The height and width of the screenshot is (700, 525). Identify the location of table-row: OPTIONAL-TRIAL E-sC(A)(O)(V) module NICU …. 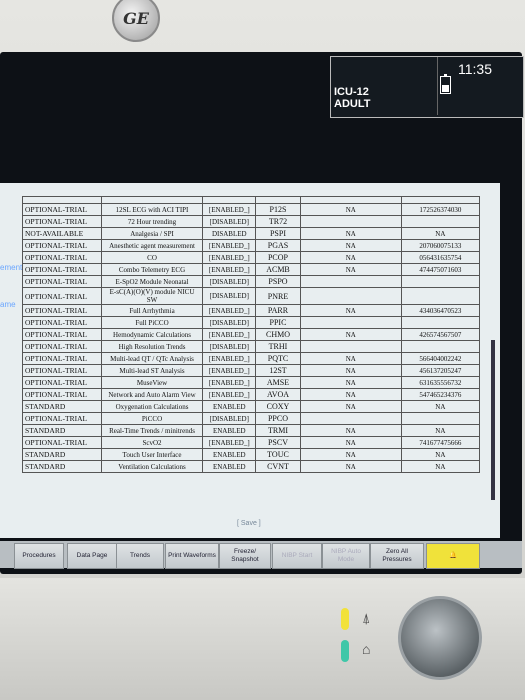
(251, 296).